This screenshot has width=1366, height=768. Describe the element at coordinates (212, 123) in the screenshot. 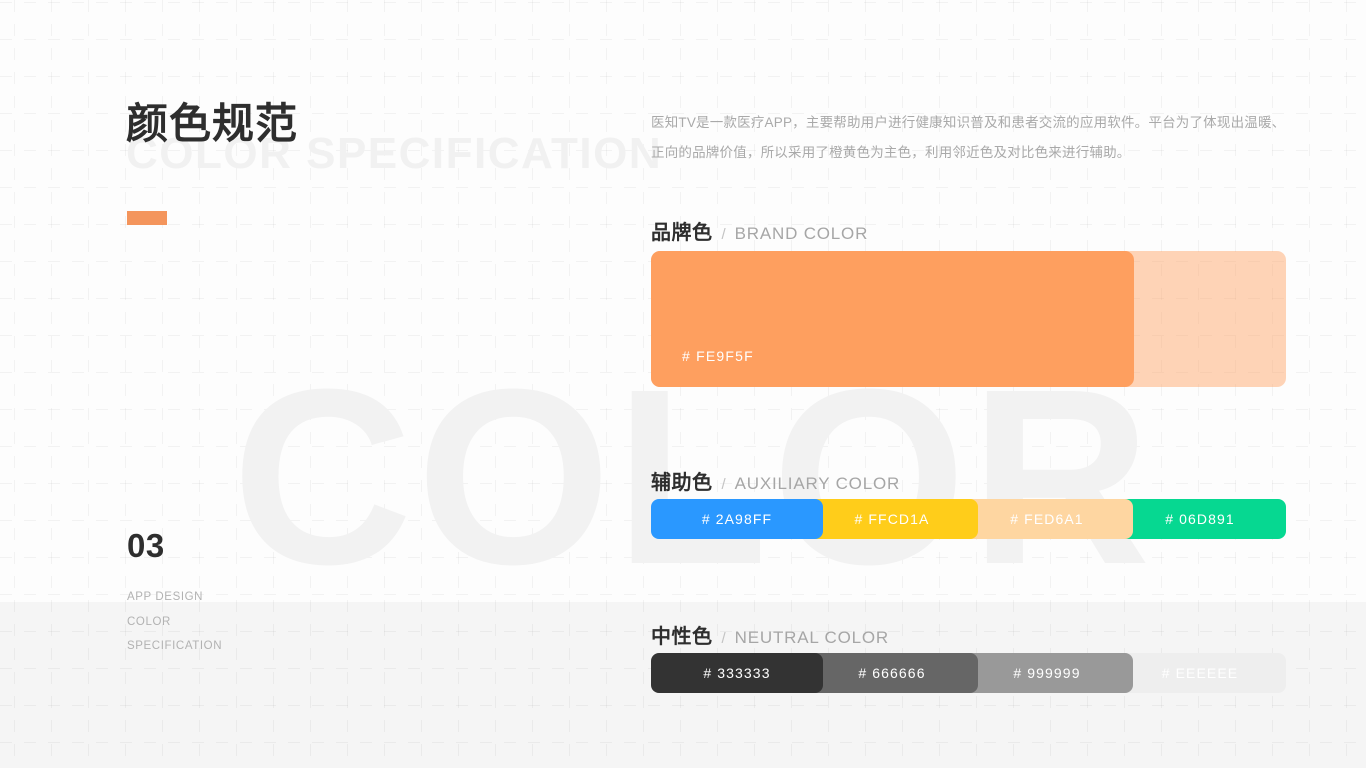

I see `page-title: 颜色规范` at that location.